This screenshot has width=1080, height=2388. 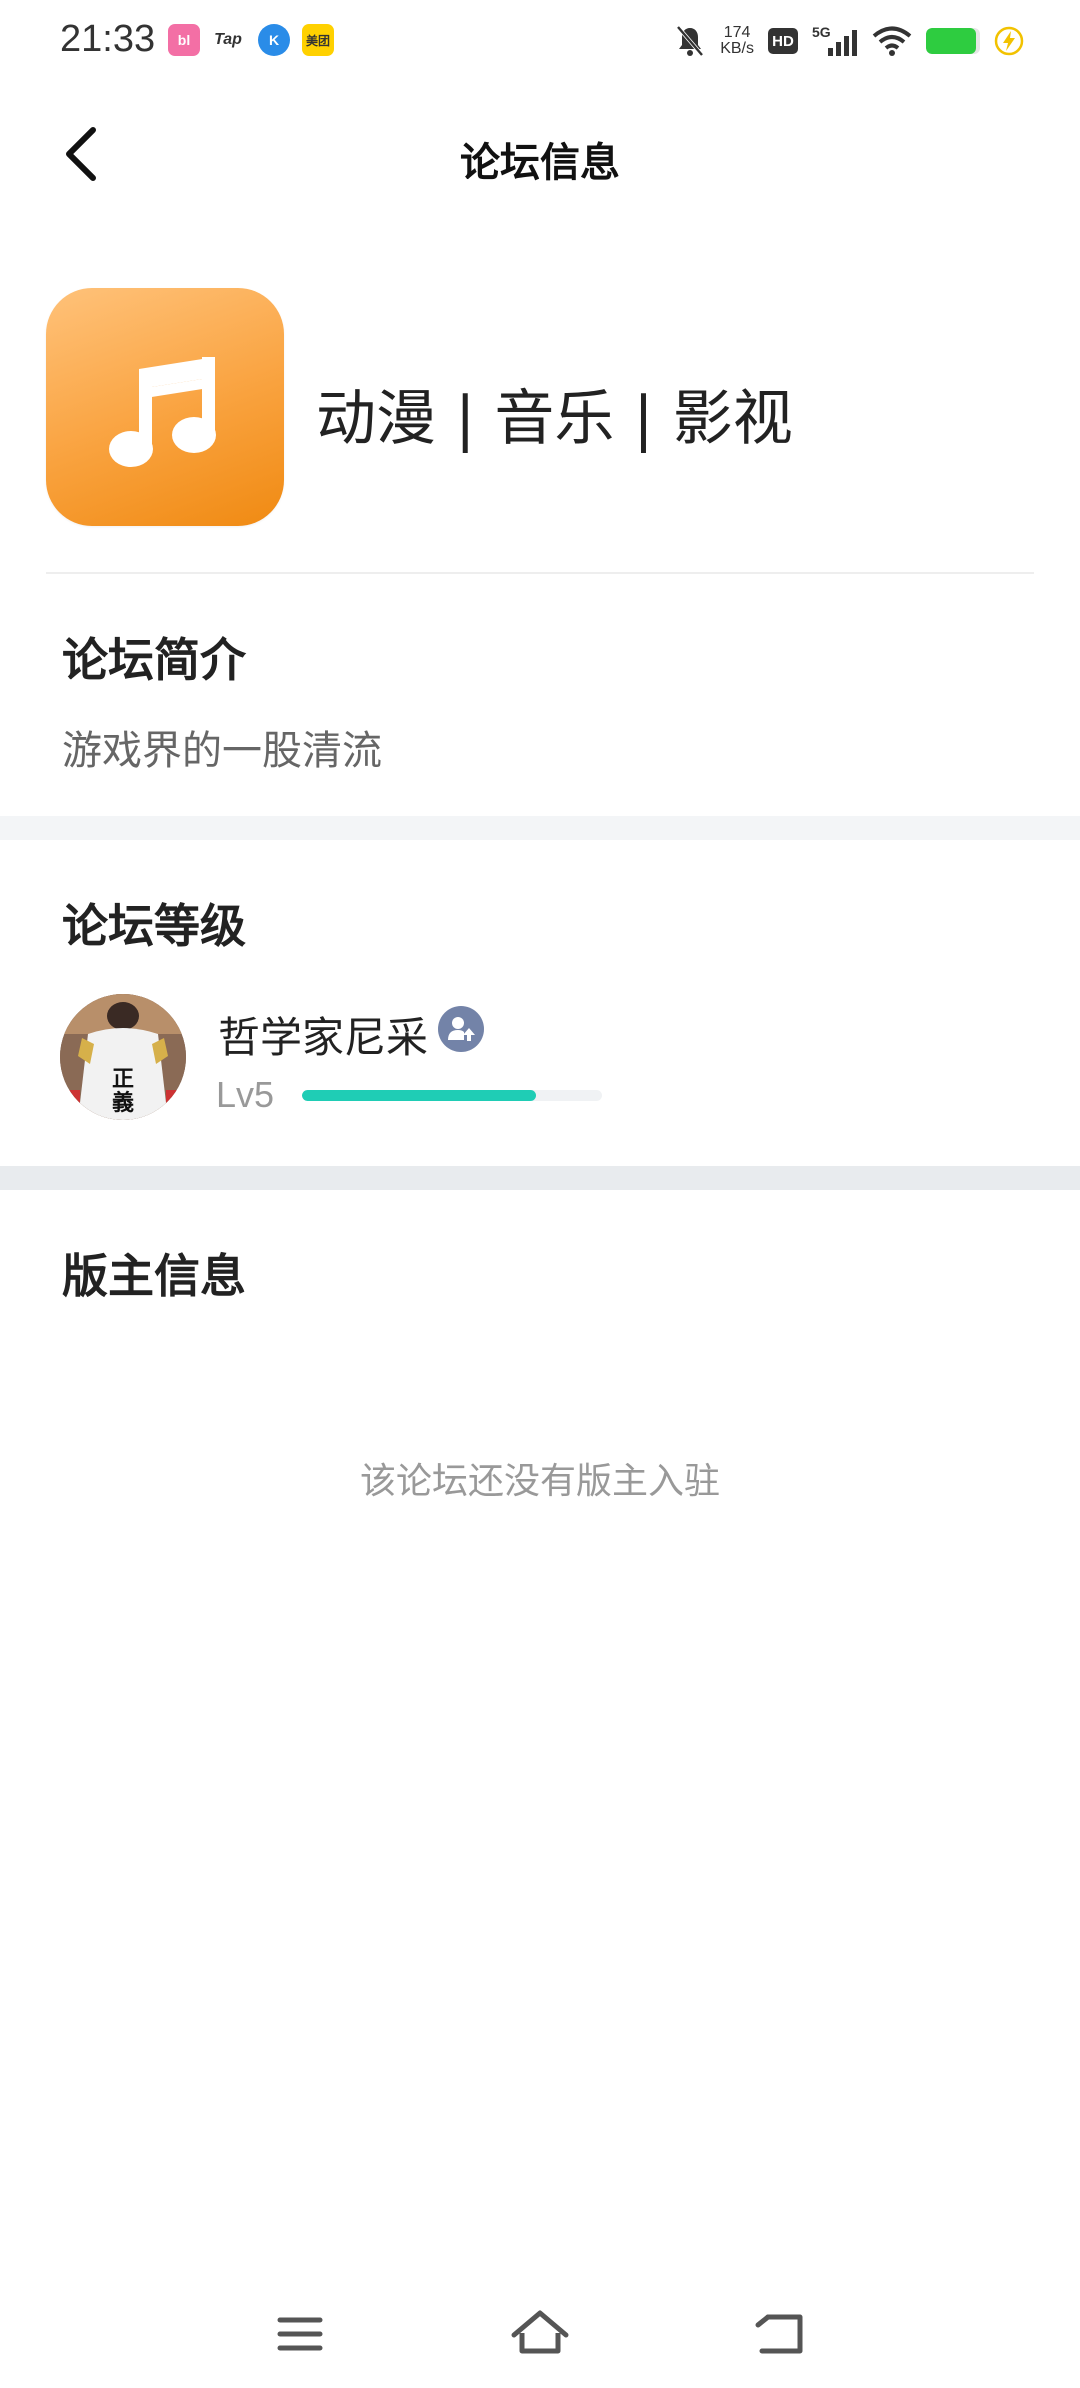 I want to click on home-icon, so click(x=540, y=2332).